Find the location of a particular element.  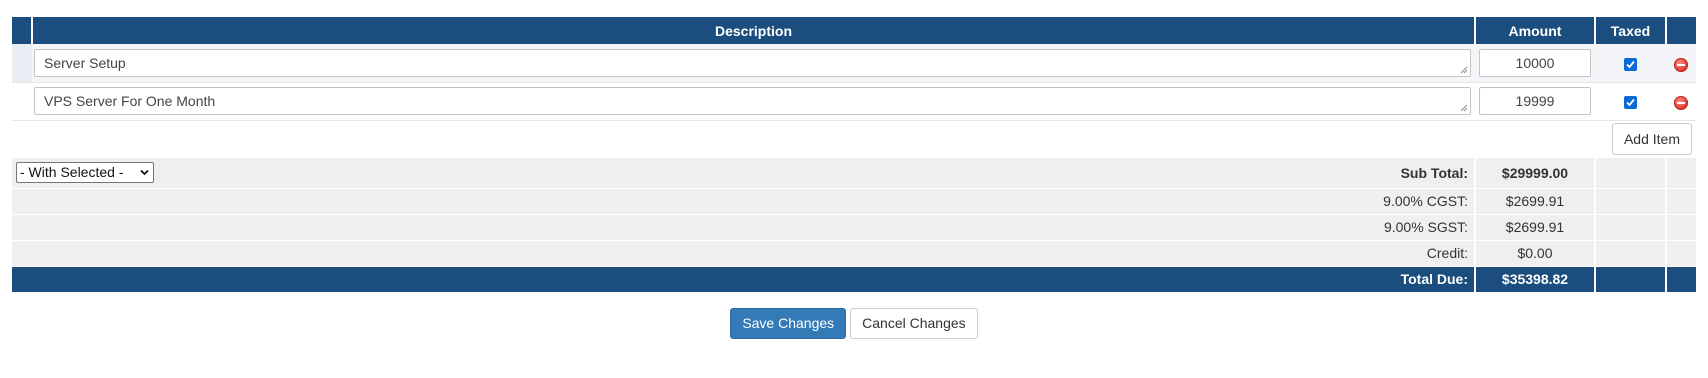

description-text: VPS Server For One Month is located at coordinates (130, 101).